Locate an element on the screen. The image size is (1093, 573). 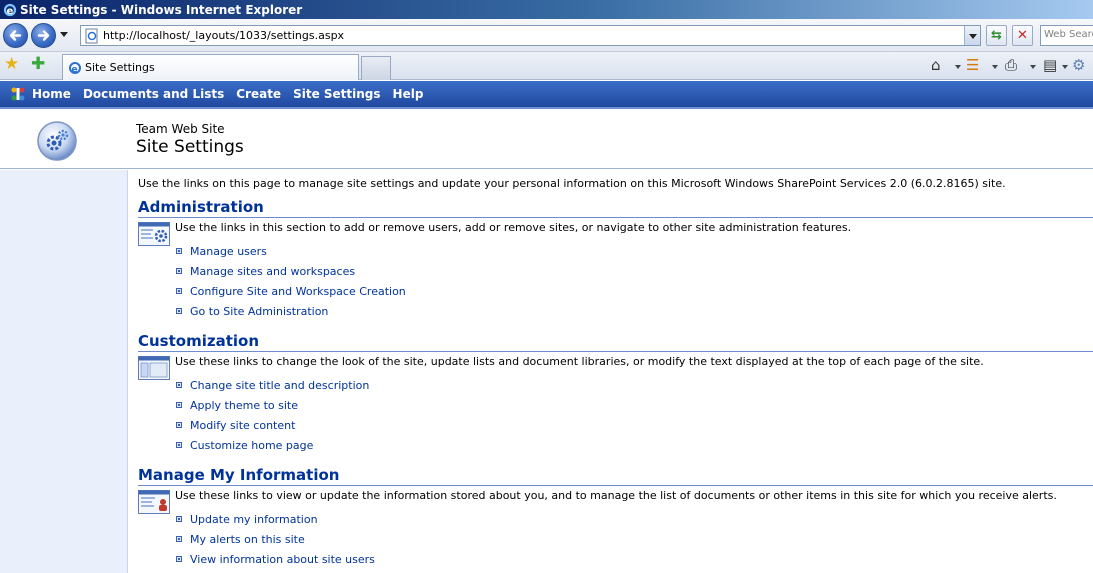
refresh-button: ⇆ is located at coordinates (996, 35).